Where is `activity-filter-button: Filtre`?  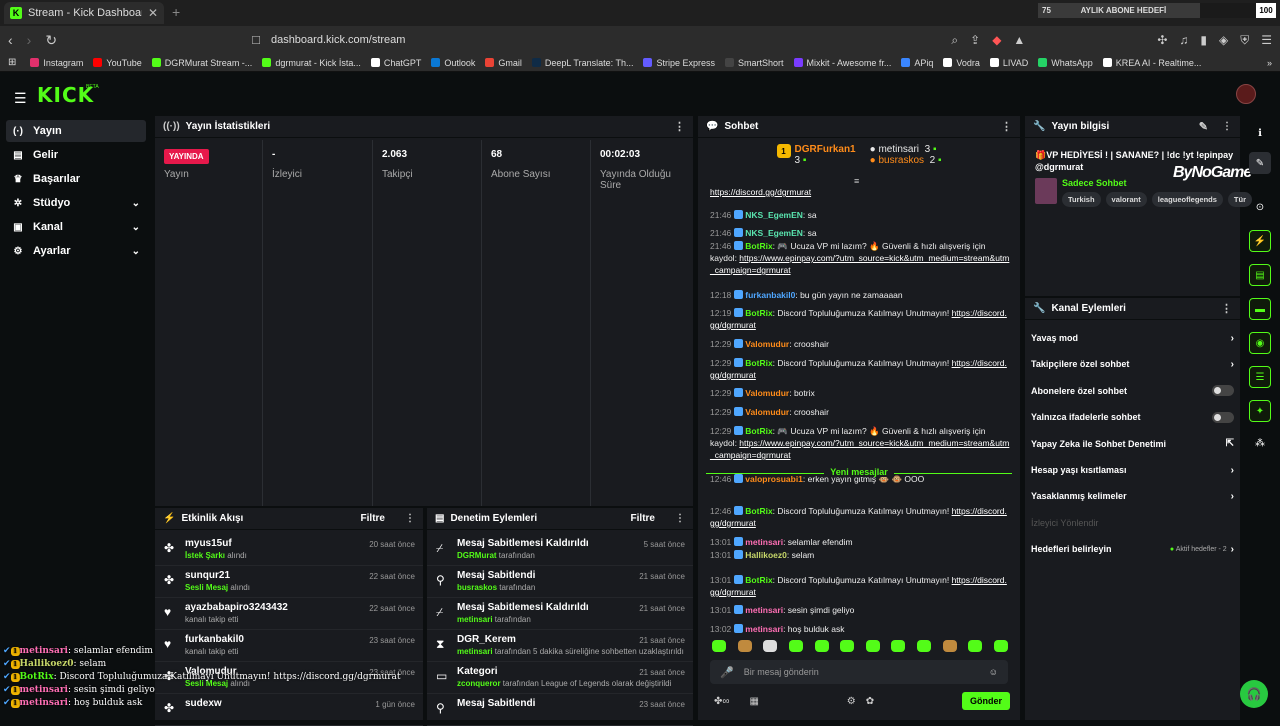
activity-filter-button: Filtre is located at coordinates (373, 518).